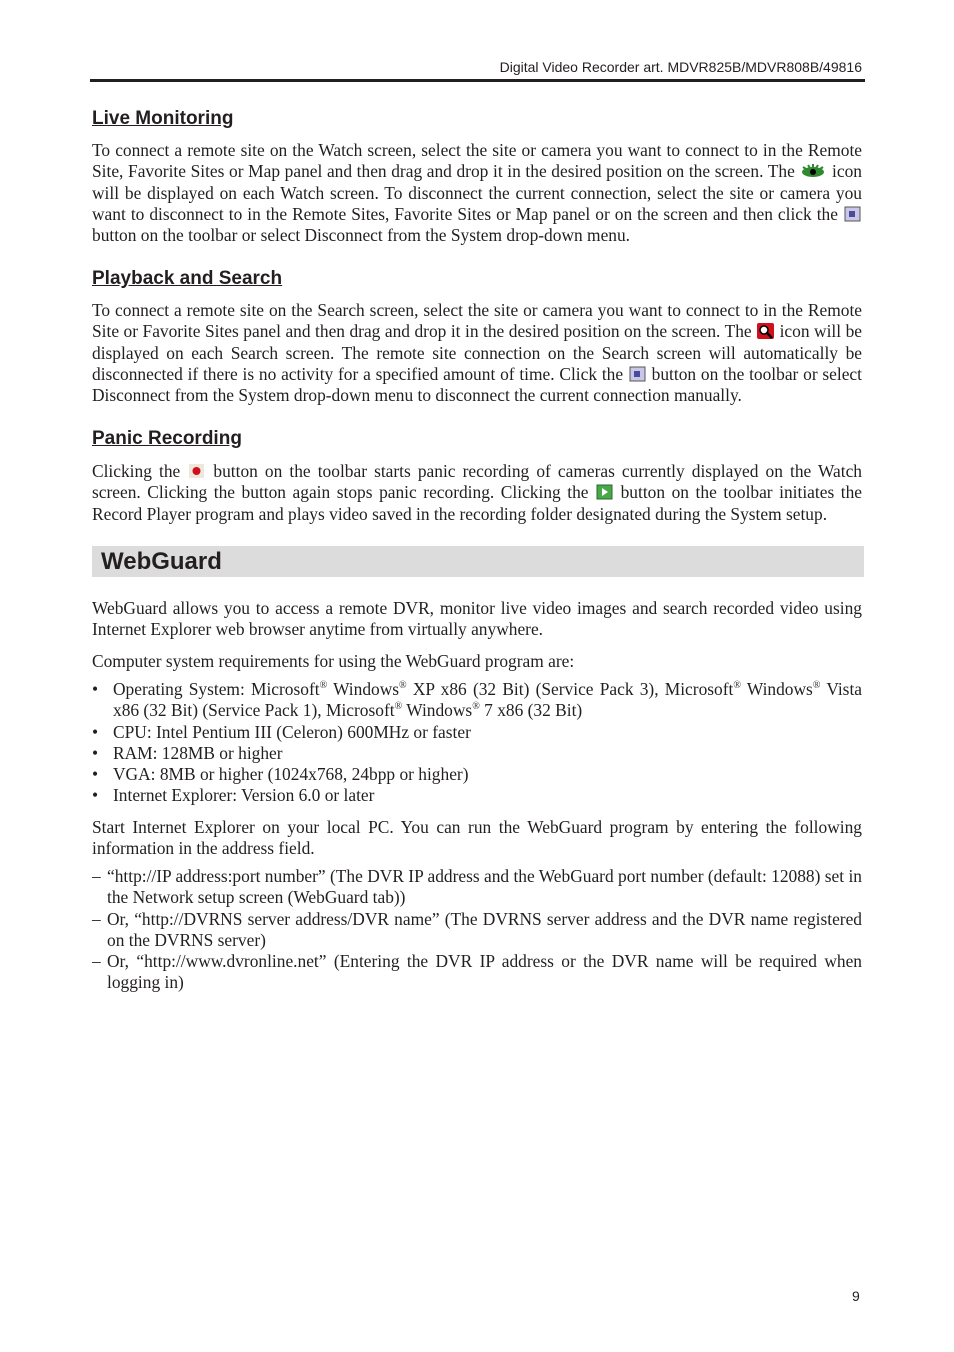  What do you see at coordinates (766, 331) in the screenshot?
I see `search-connected-icon` at bounding box center [766, 331].